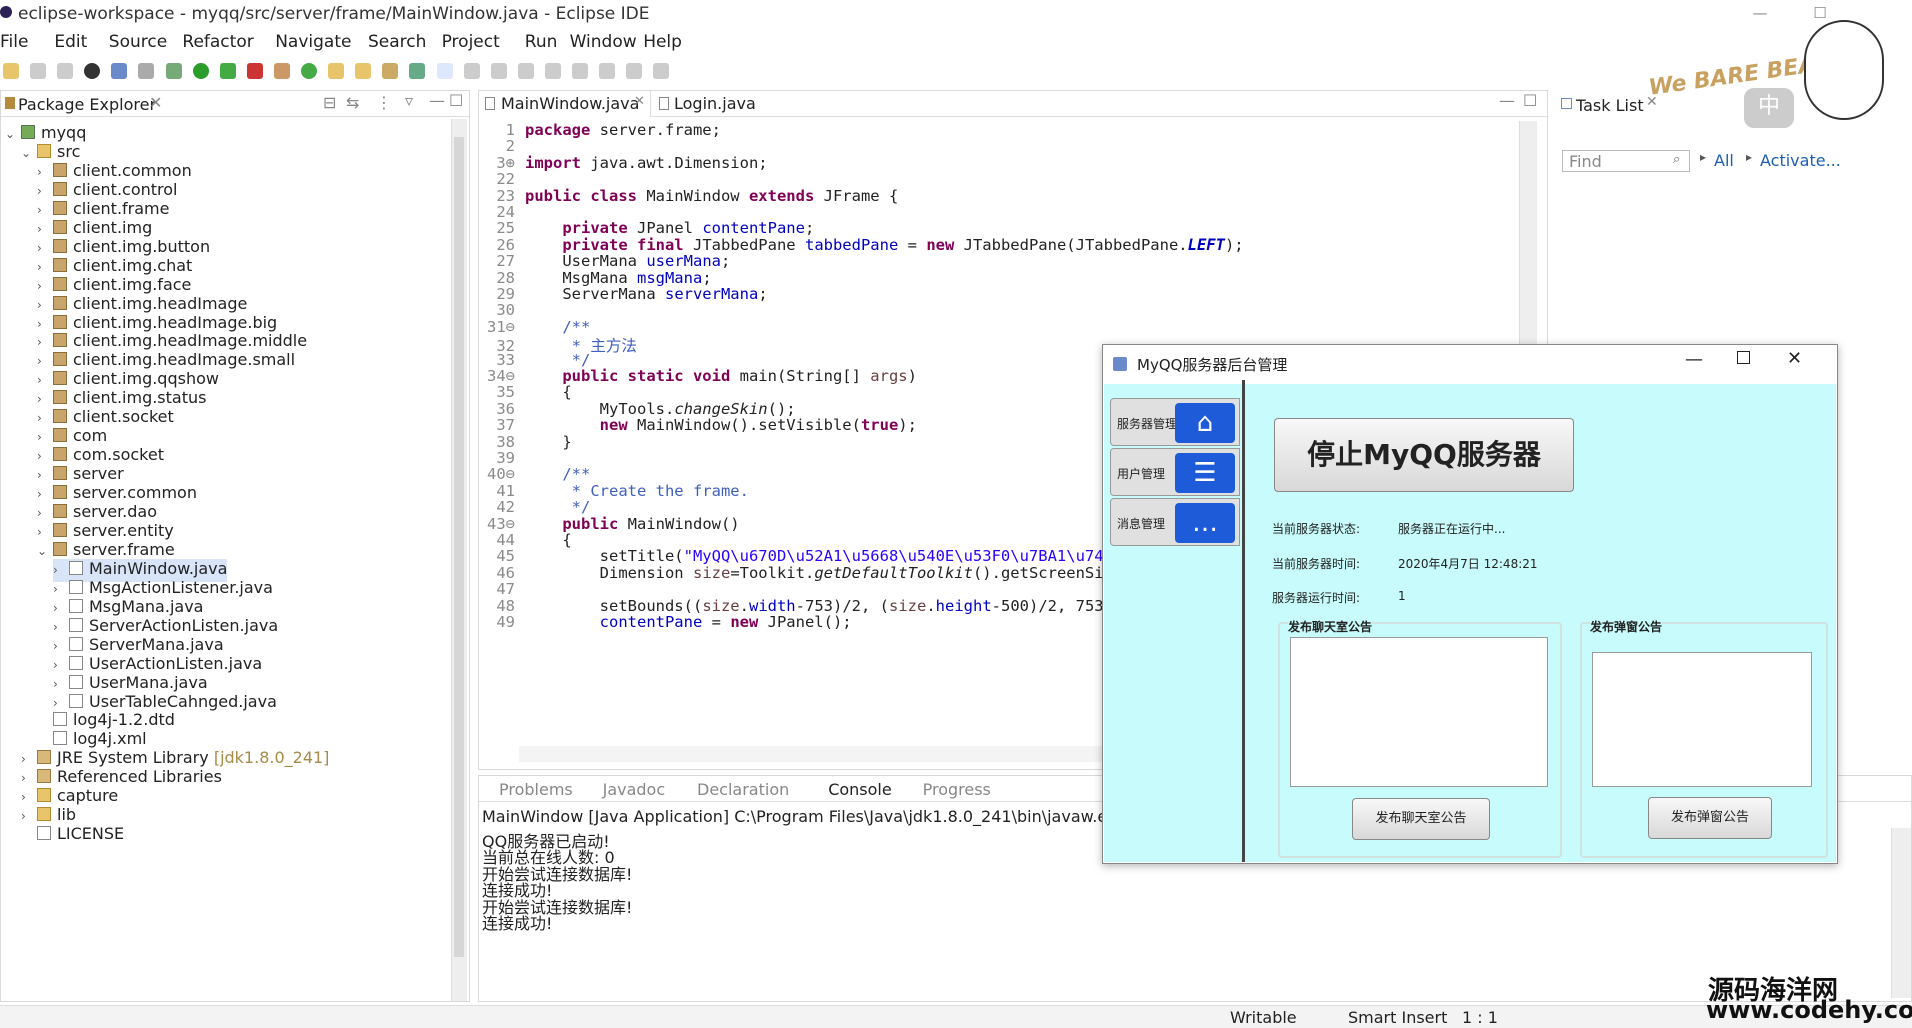 The image size is (1912, 1028). What do you see at coordinates (92, 71) in the screenshot?
I see `debug-profile-icon` at bounding box center [92, 71].